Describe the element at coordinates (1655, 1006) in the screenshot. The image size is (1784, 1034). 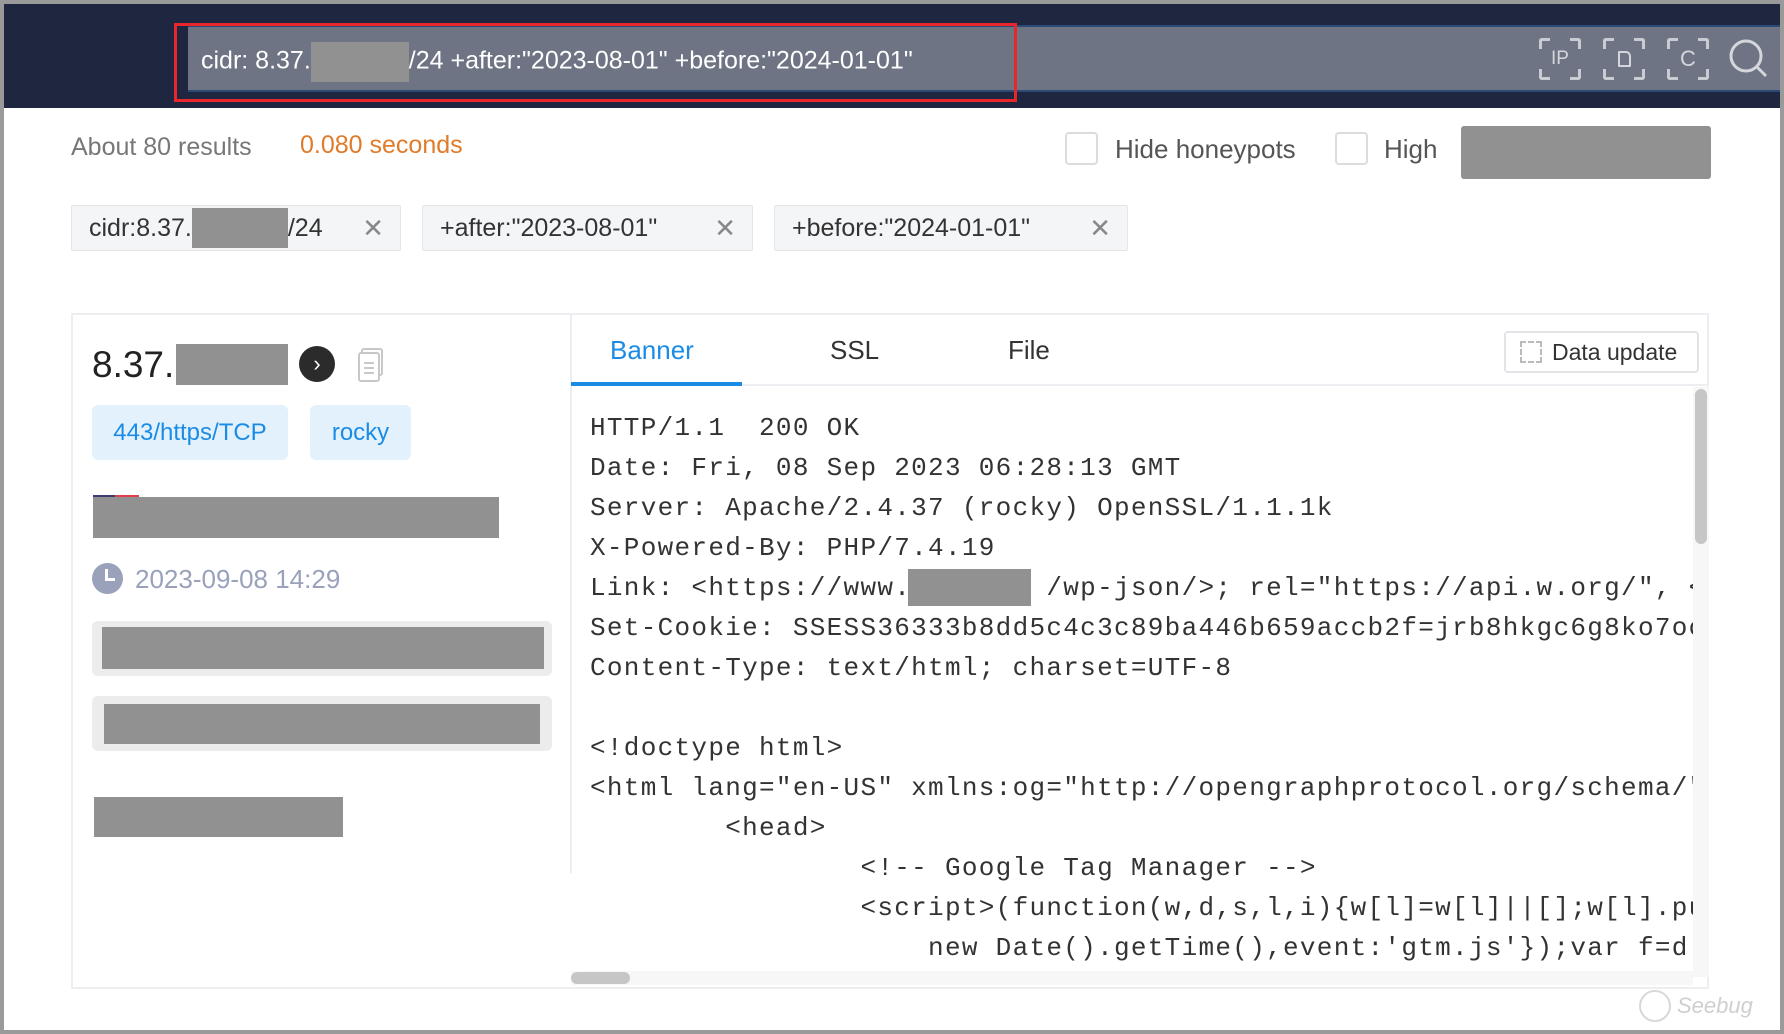
I see `seebug-logo-icon` at that location.